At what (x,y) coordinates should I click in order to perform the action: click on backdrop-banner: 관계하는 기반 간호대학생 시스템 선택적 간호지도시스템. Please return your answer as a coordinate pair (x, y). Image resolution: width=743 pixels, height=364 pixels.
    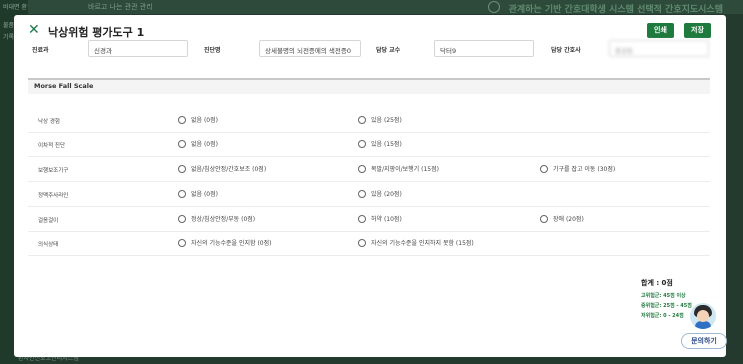
    Looking at the image, I should click on (615, 10).